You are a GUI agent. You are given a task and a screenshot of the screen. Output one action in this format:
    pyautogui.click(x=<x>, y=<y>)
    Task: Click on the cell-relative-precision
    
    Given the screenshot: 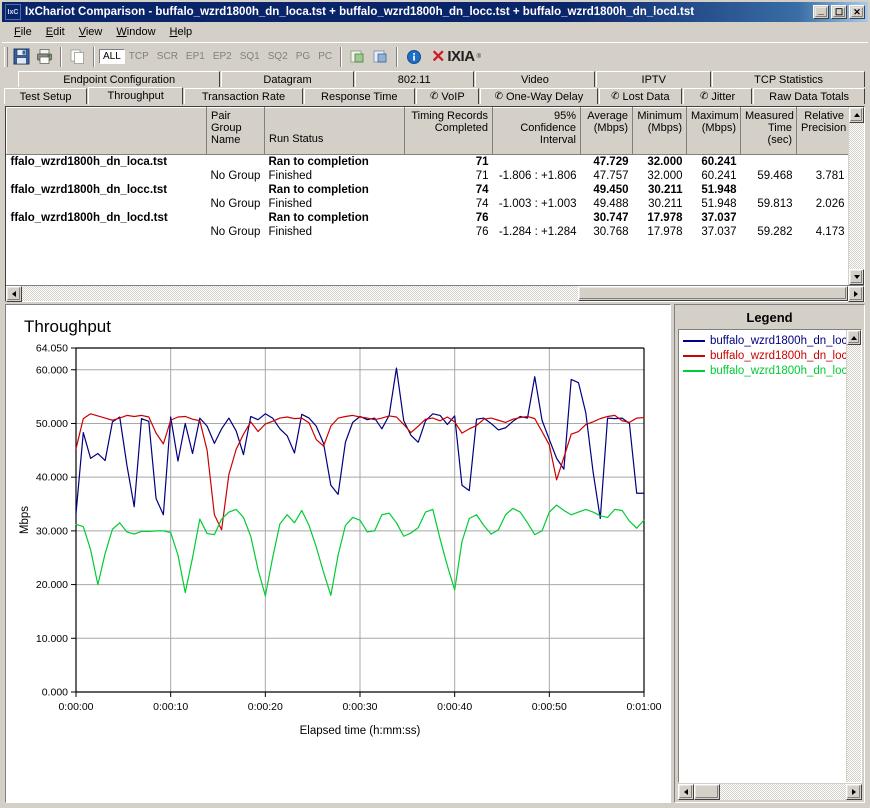 What is the action you would take?
    pyautogui.click(x=823, y=218)
    